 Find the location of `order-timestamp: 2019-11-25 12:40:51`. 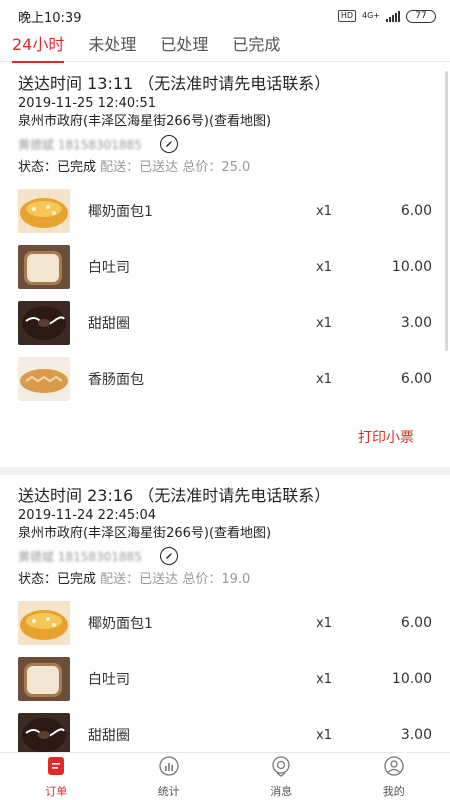

order-timestamp: 2019-11-25 12:40:51 is located at coordinates (87, 103).